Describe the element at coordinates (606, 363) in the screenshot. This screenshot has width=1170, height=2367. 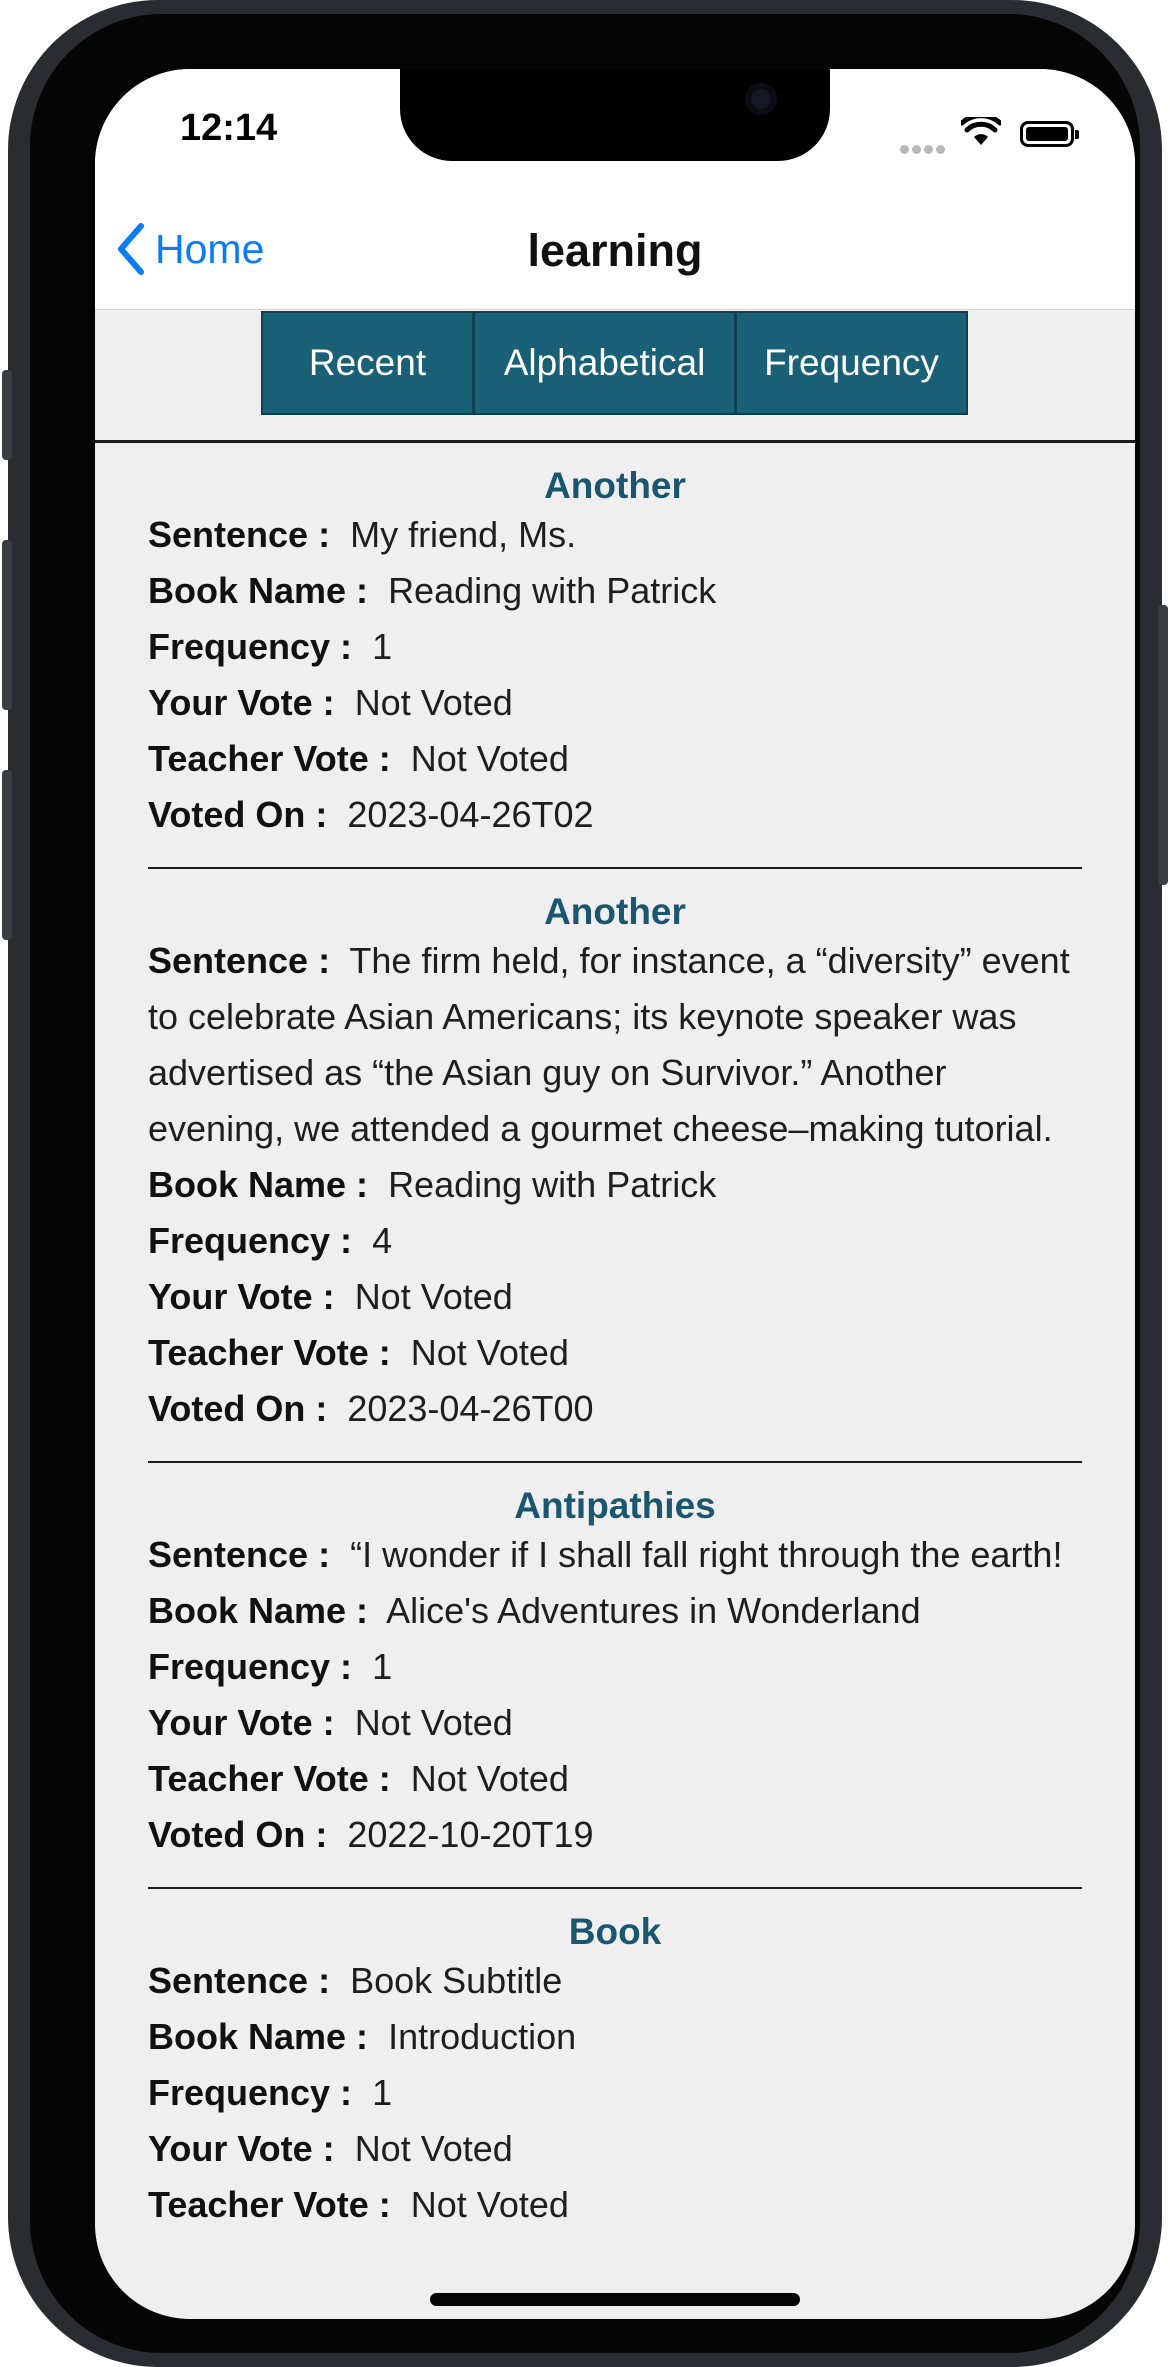
I see `sort-alphabetical-button: Alphabetical` at that location.